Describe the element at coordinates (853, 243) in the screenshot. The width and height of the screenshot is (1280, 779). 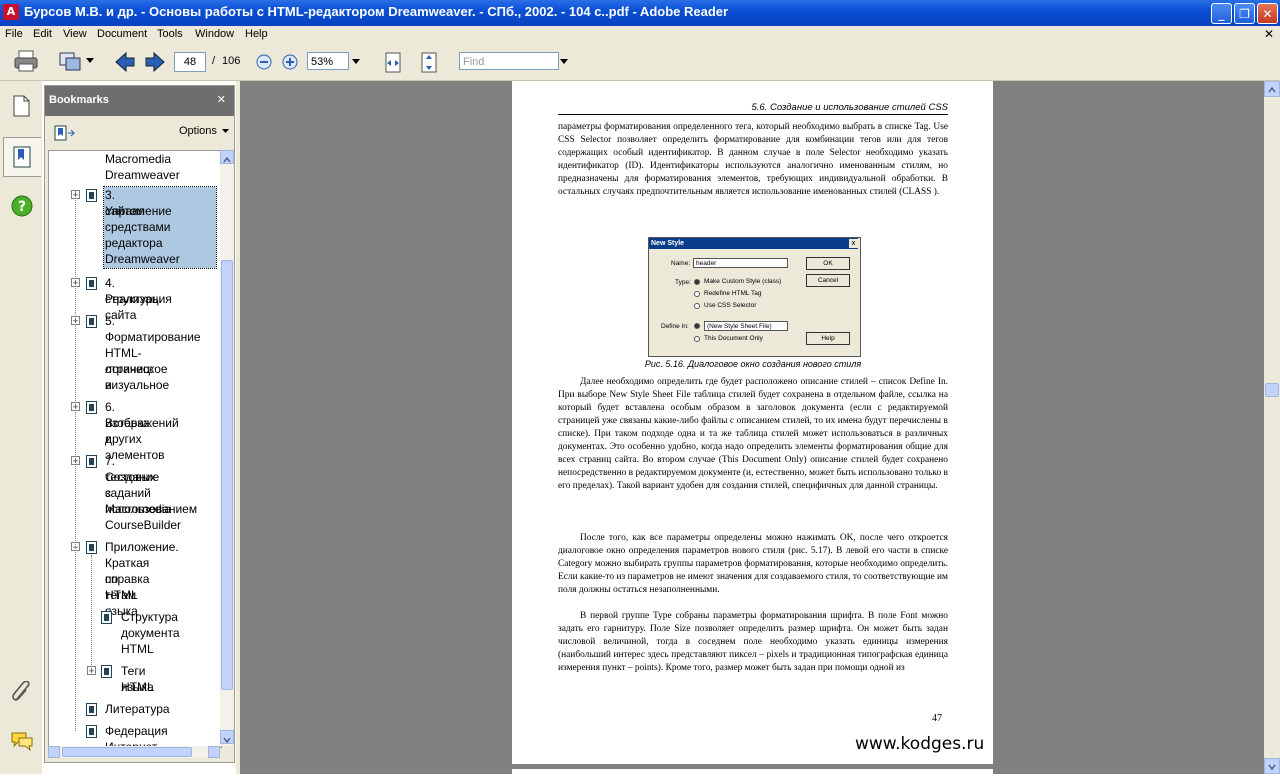
I see `dialog-close-icon: x` at that location.